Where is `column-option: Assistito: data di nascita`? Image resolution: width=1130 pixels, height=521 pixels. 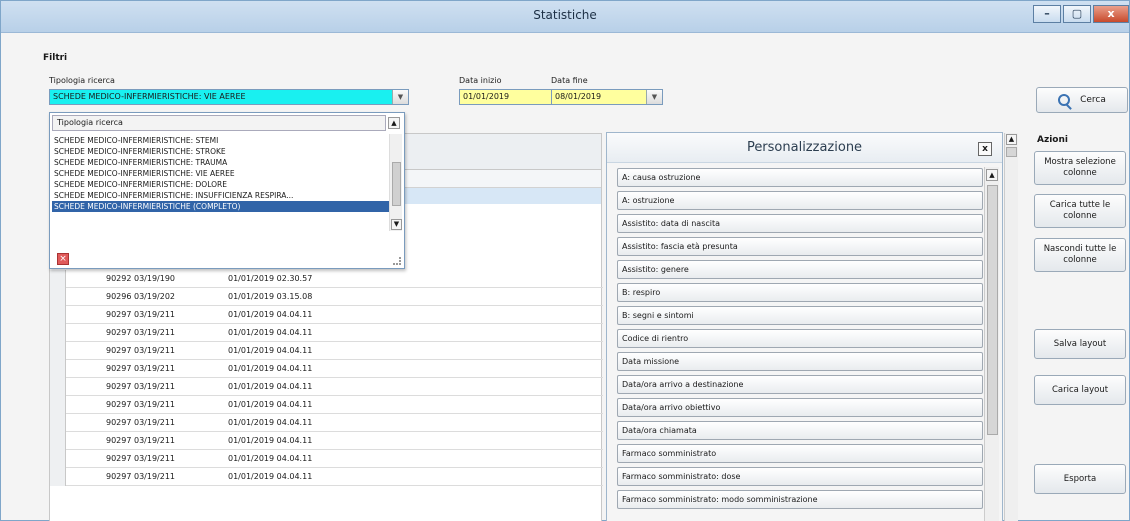 column-option: Assistito: data di nascita is located at coordinates (800, 223).